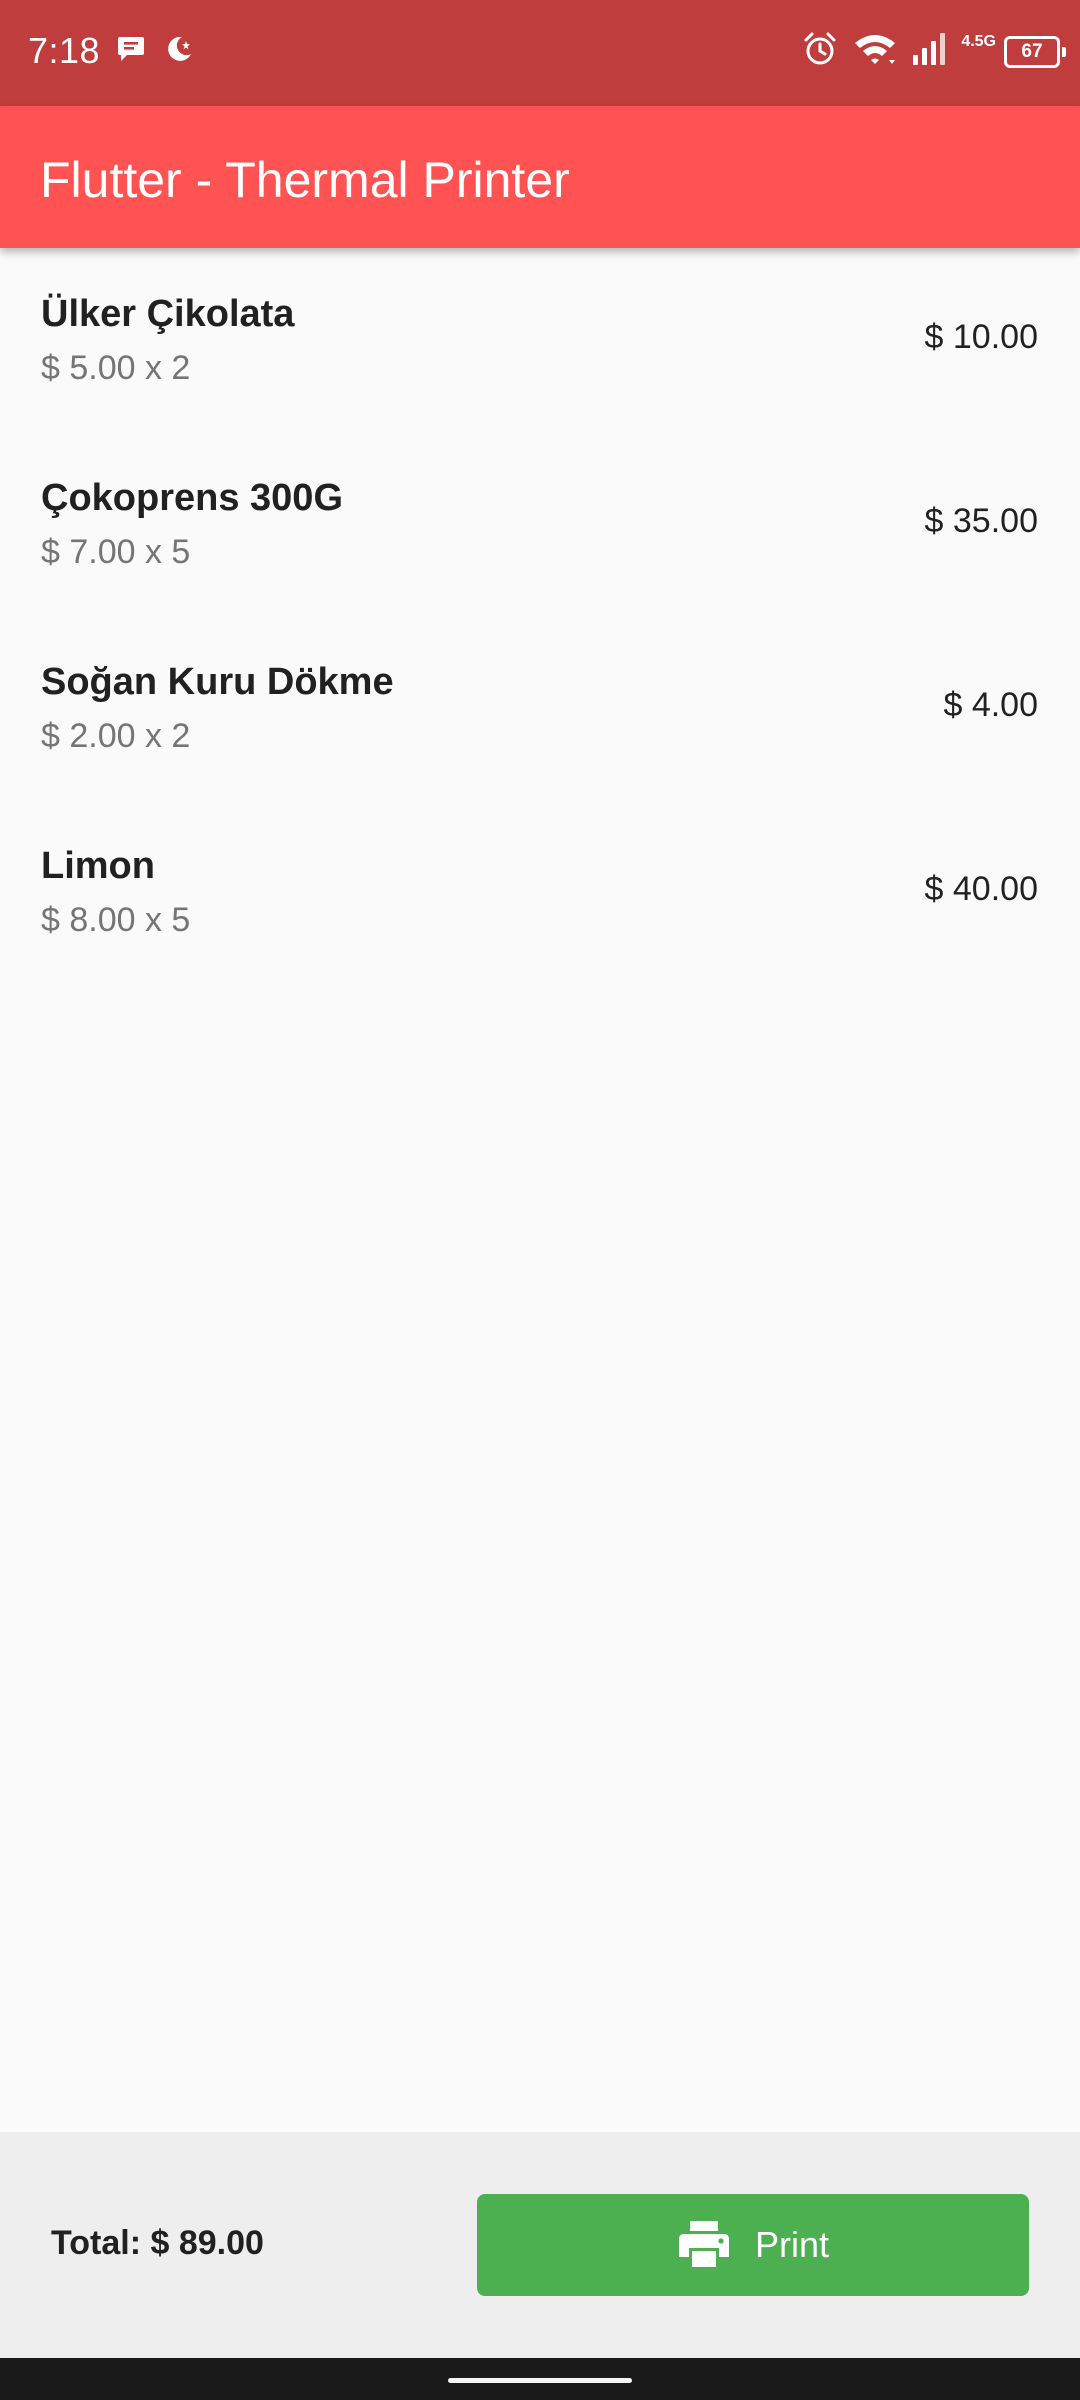 The width and height of the screenshot is (1080, 2400). I want to click on bottom-bar: Total: $ 89.00 Print, so click(540, 2245).